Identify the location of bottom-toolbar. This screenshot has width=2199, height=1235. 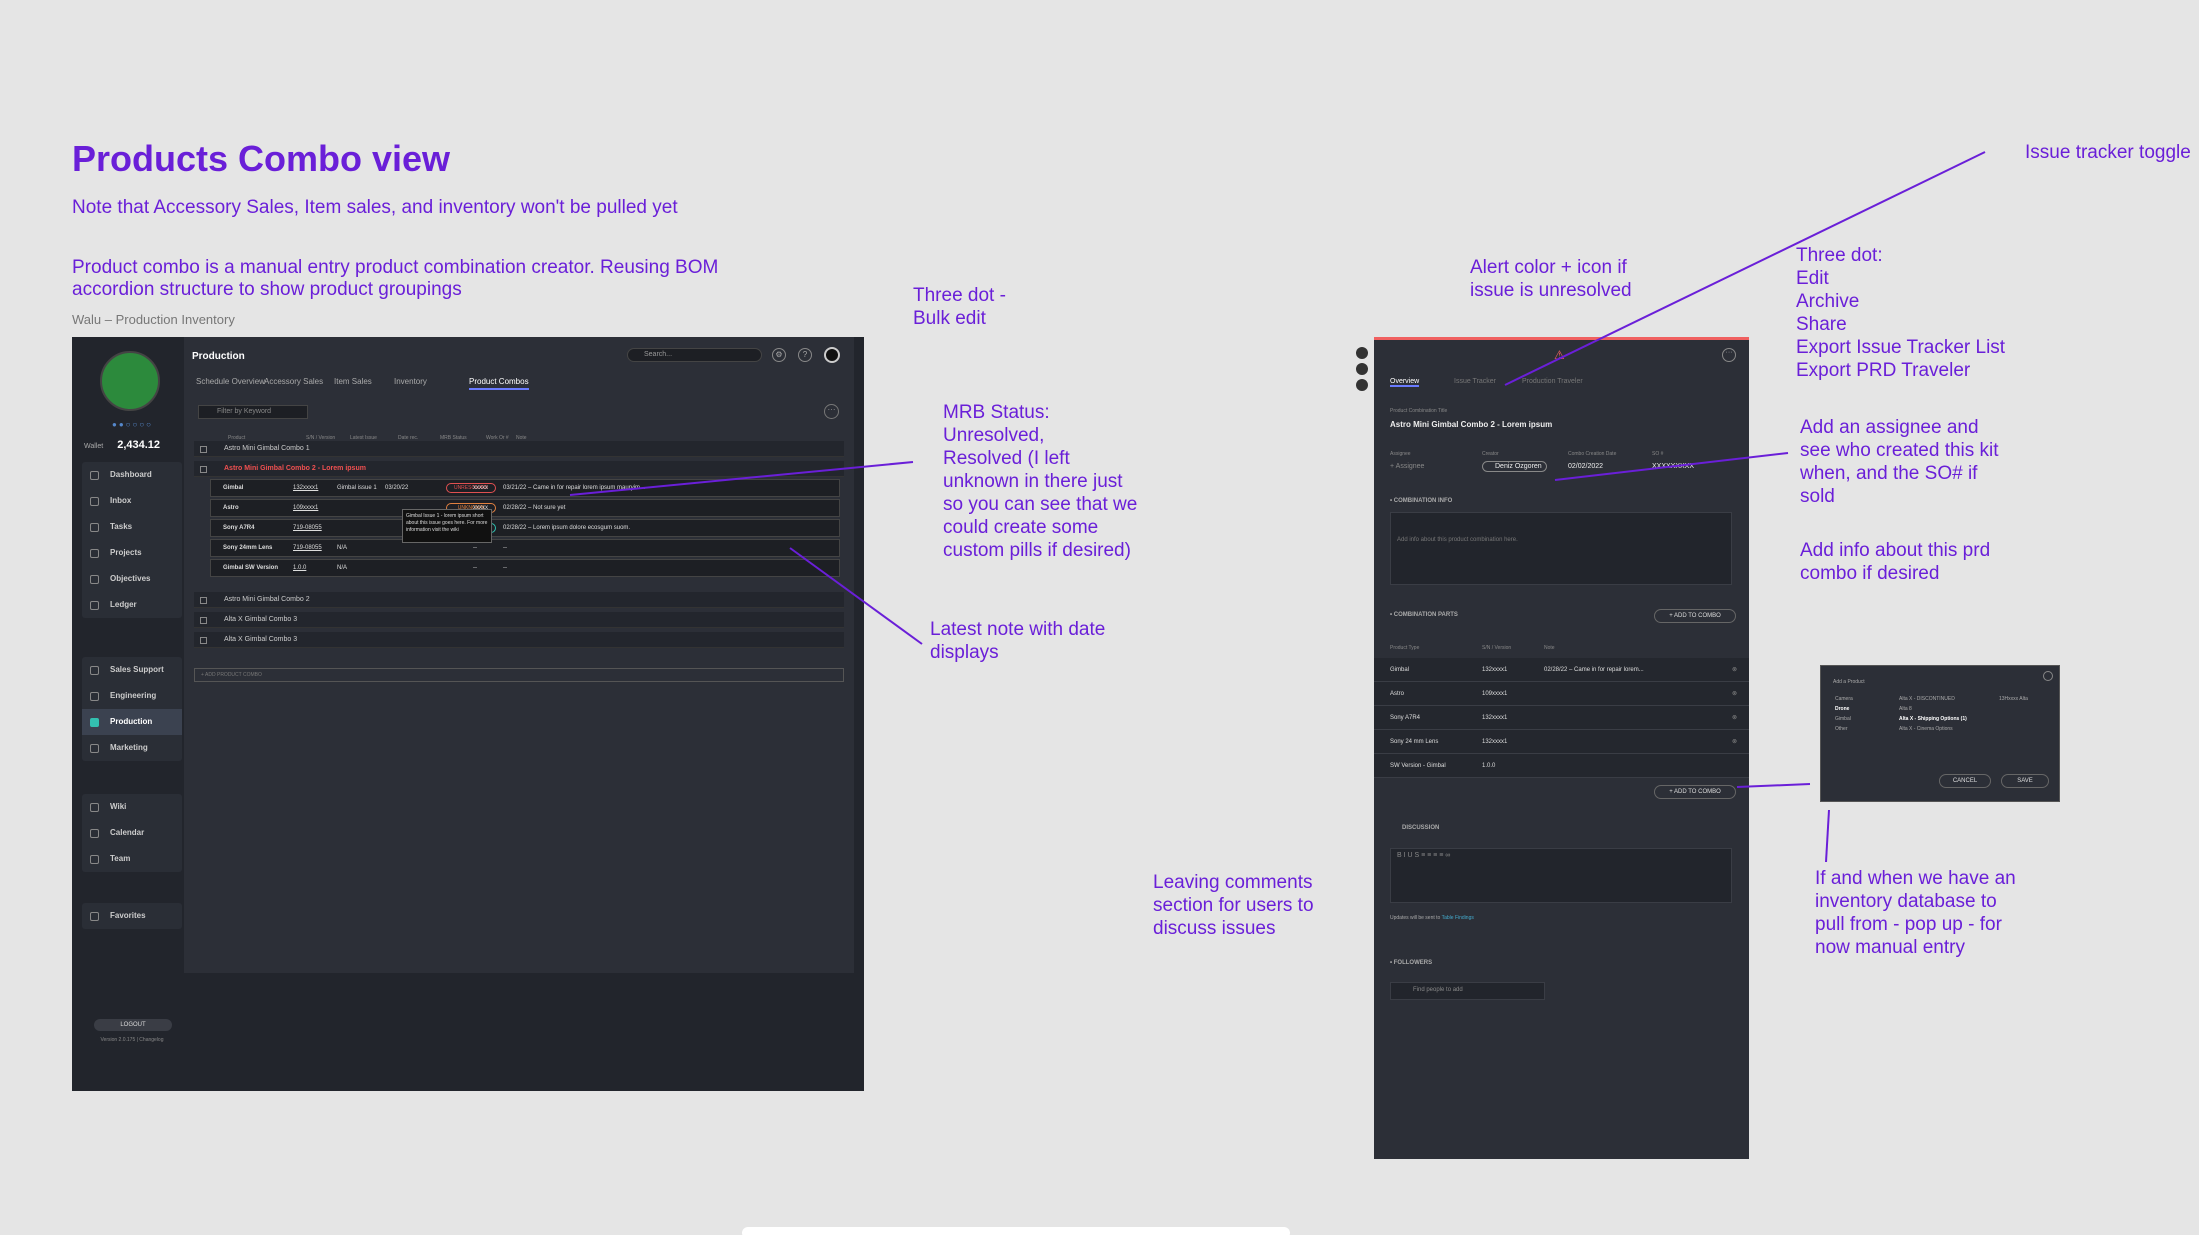
(1016, 1231).